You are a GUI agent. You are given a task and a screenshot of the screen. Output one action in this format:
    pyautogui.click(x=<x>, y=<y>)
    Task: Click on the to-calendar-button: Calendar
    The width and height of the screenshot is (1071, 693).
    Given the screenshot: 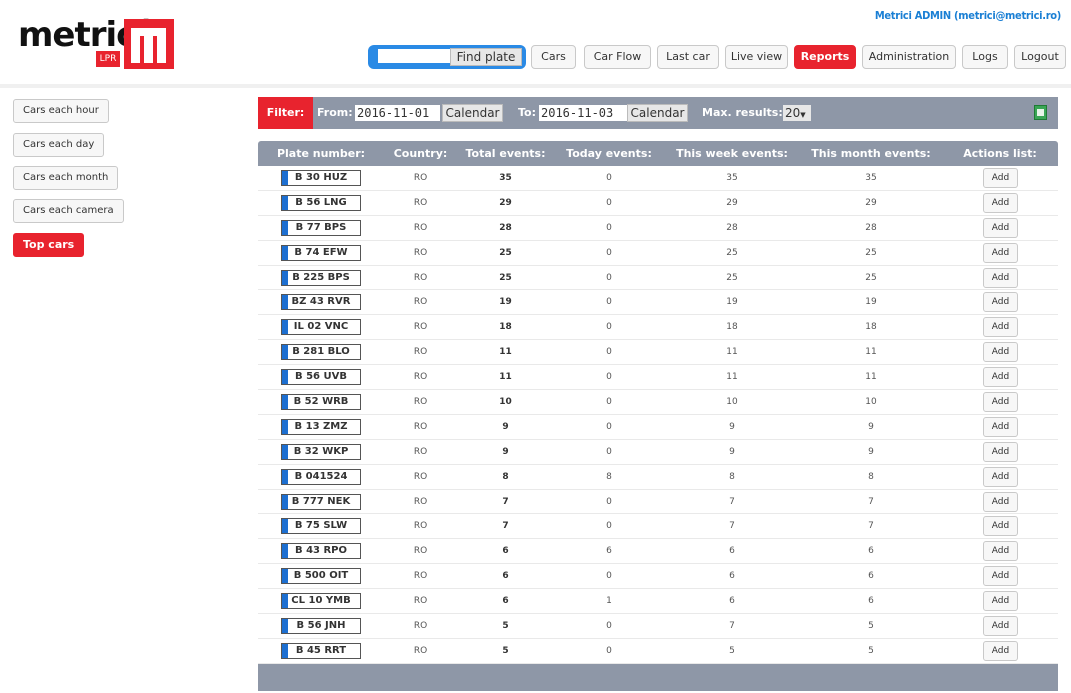 What is the action you would take?
    pyautogui.click(x=657, y=113)
    